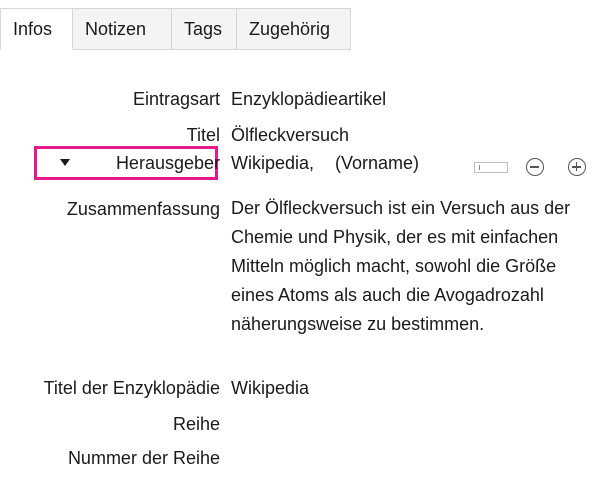 Image resolution: width=597 pixels, height=480 pixels. I want to click on encyclopedia-title-value: Wikipedia, so click(270, 388).